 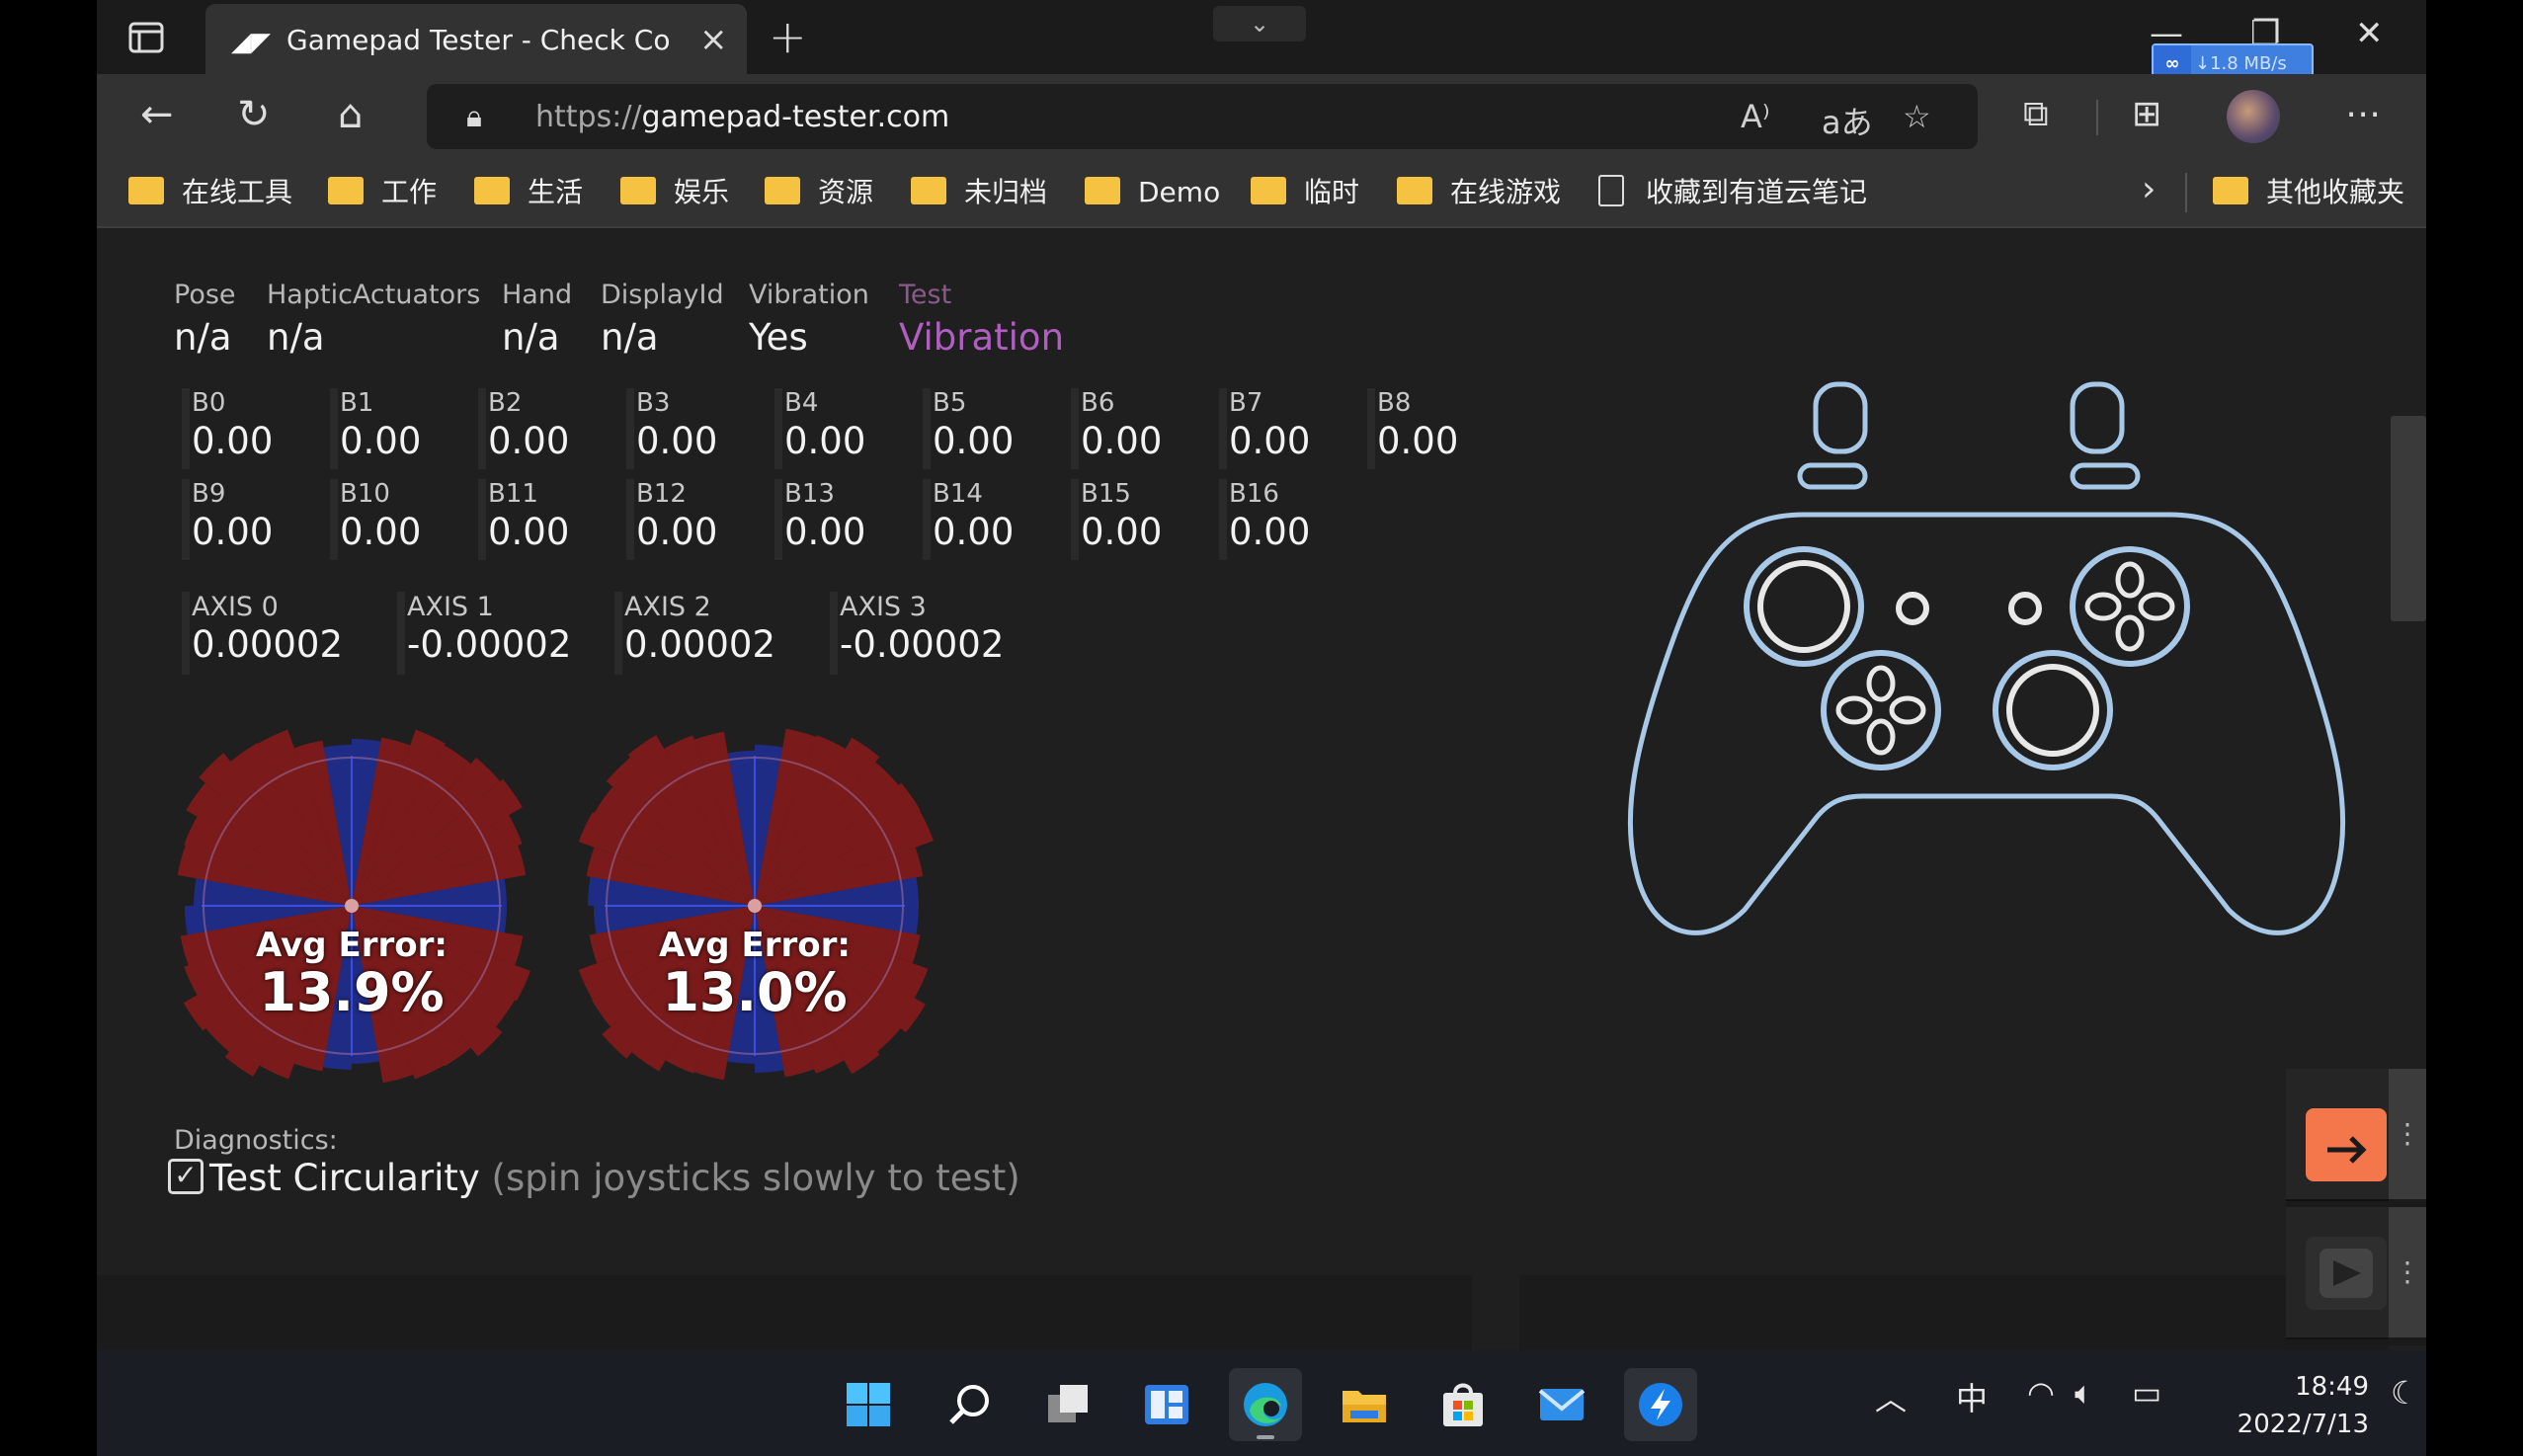 I want to click on more-bookmarks-chevron-icon: ›, so click(x=2149, y=189).